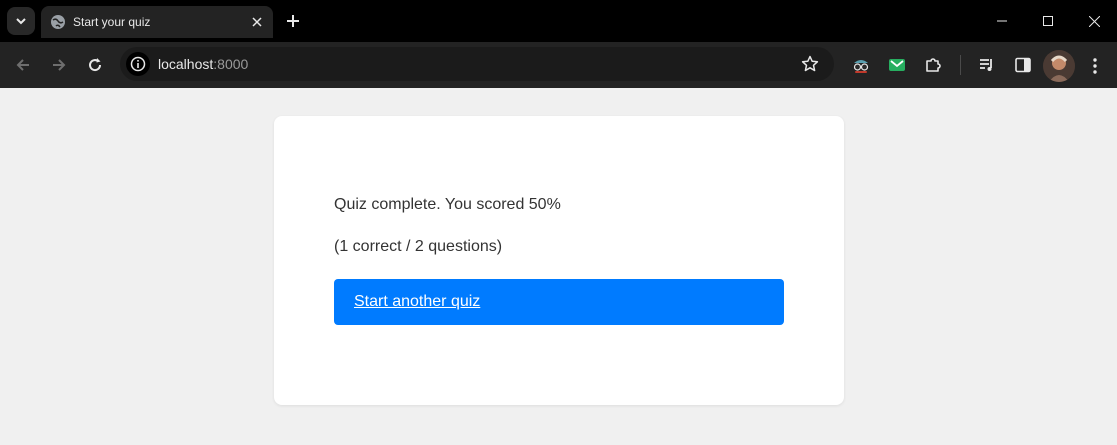 The height and width of the screenshot is (445, 1117). I want to click on reload-button, so click(95, 65).